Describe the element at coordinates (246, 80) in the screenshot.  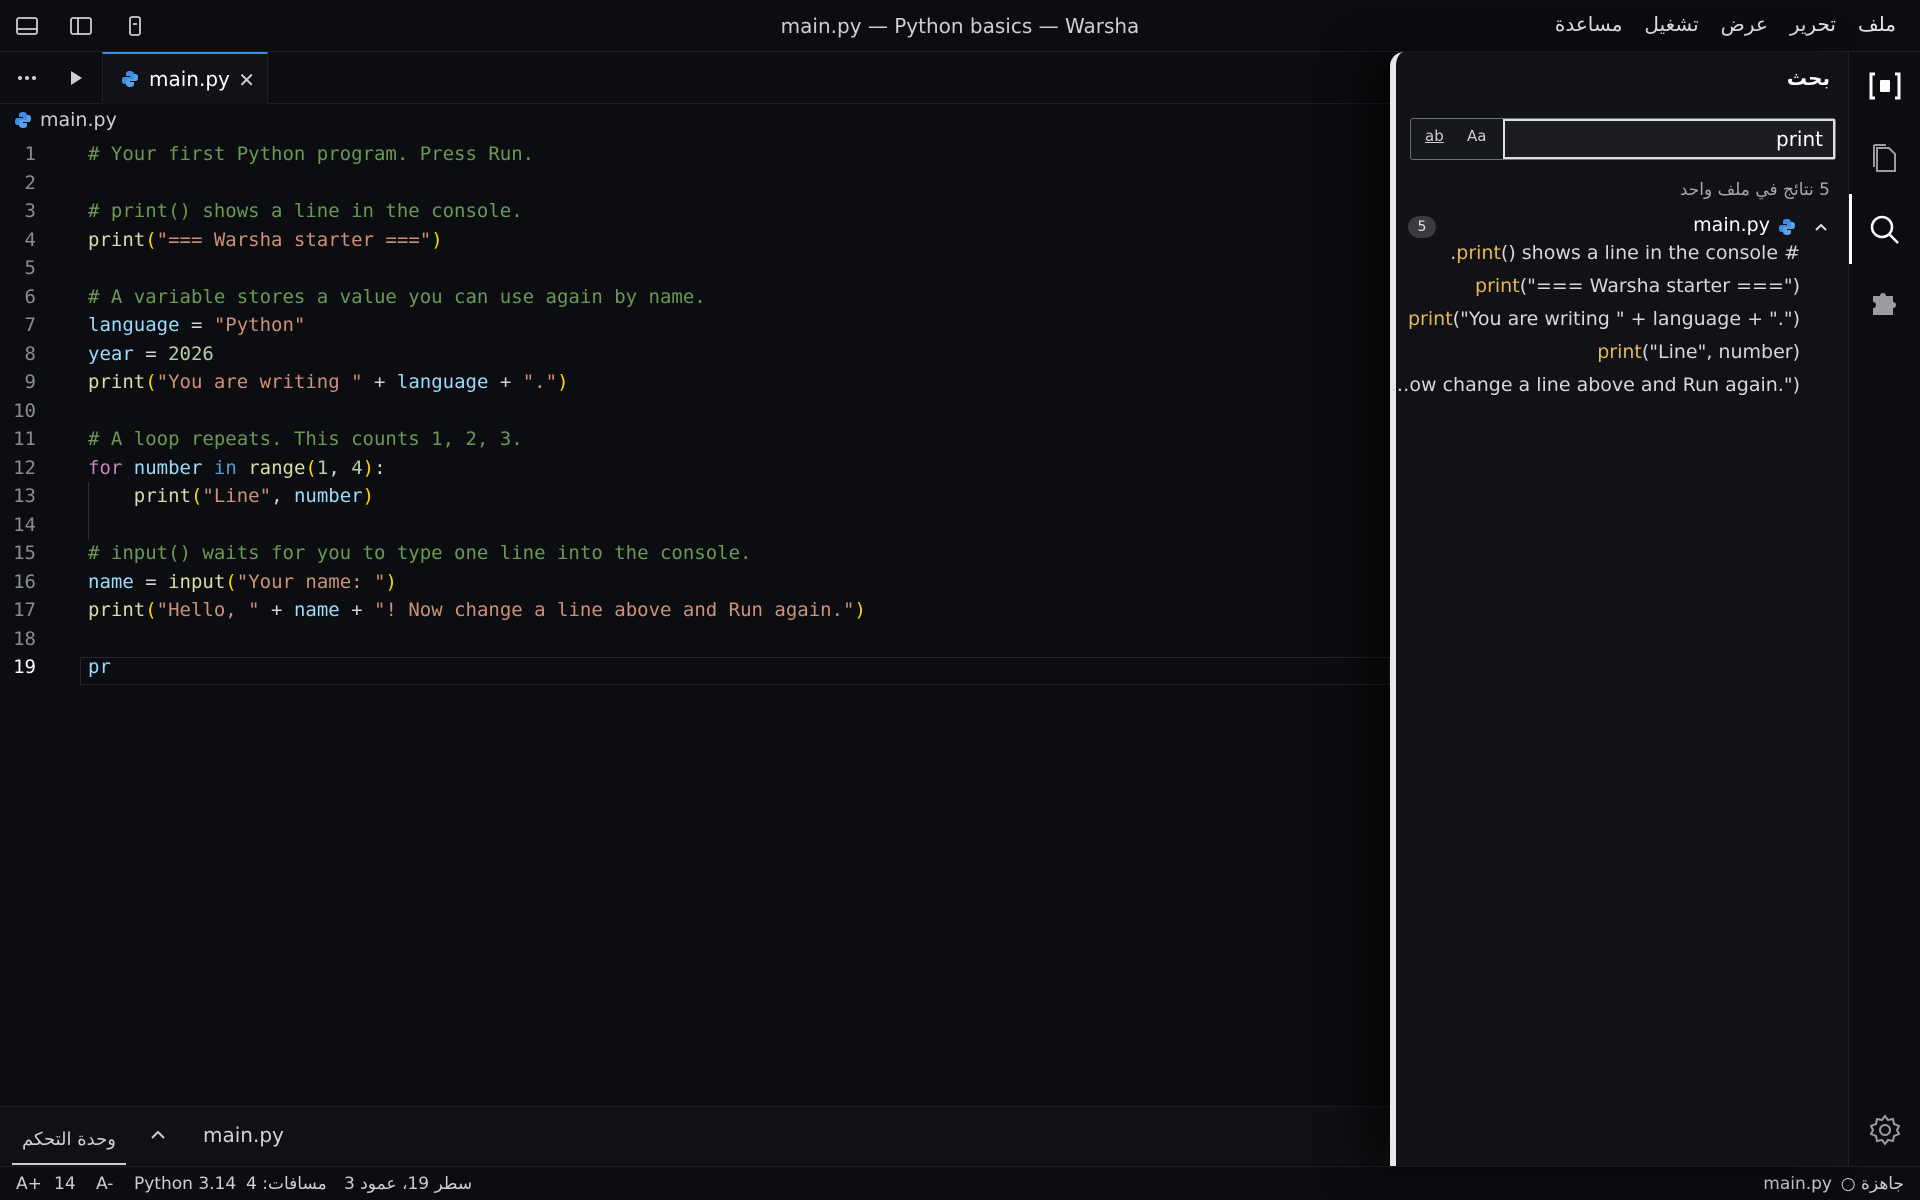
I see `close-icon: ✕` at that location.